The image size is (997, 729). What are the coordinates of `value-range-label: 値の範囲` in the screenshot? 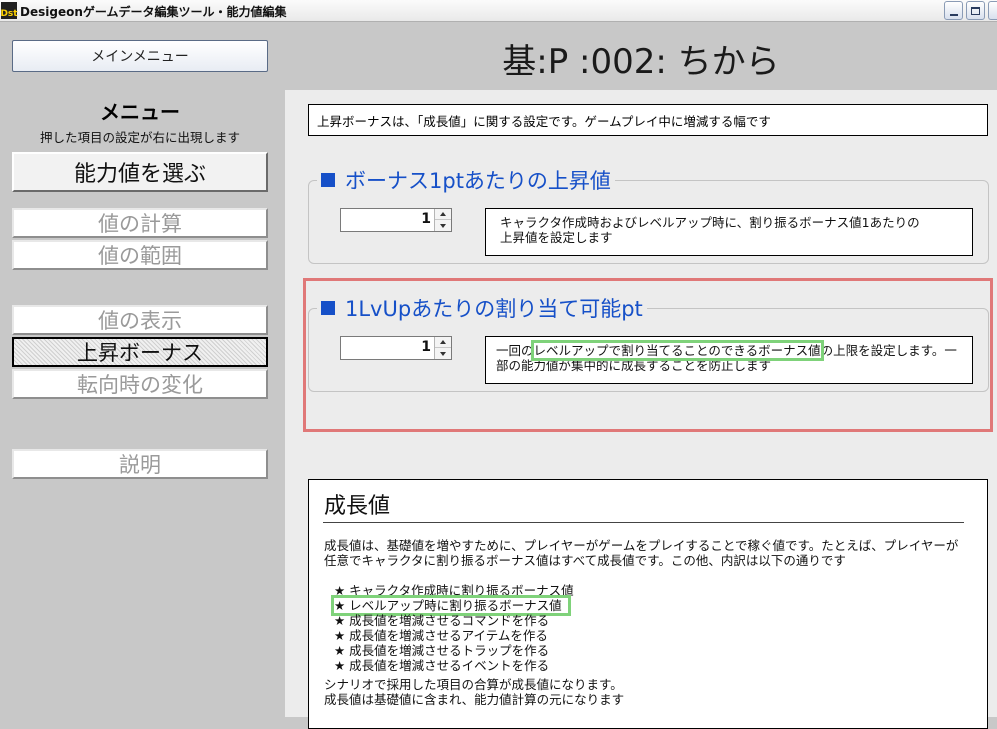 It's located at (140, 256).